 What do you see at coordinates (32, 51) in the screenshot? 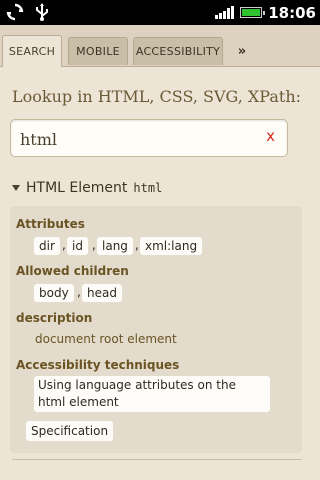
I see `tab-search: SEARCH` at bounding box center [32, 51].